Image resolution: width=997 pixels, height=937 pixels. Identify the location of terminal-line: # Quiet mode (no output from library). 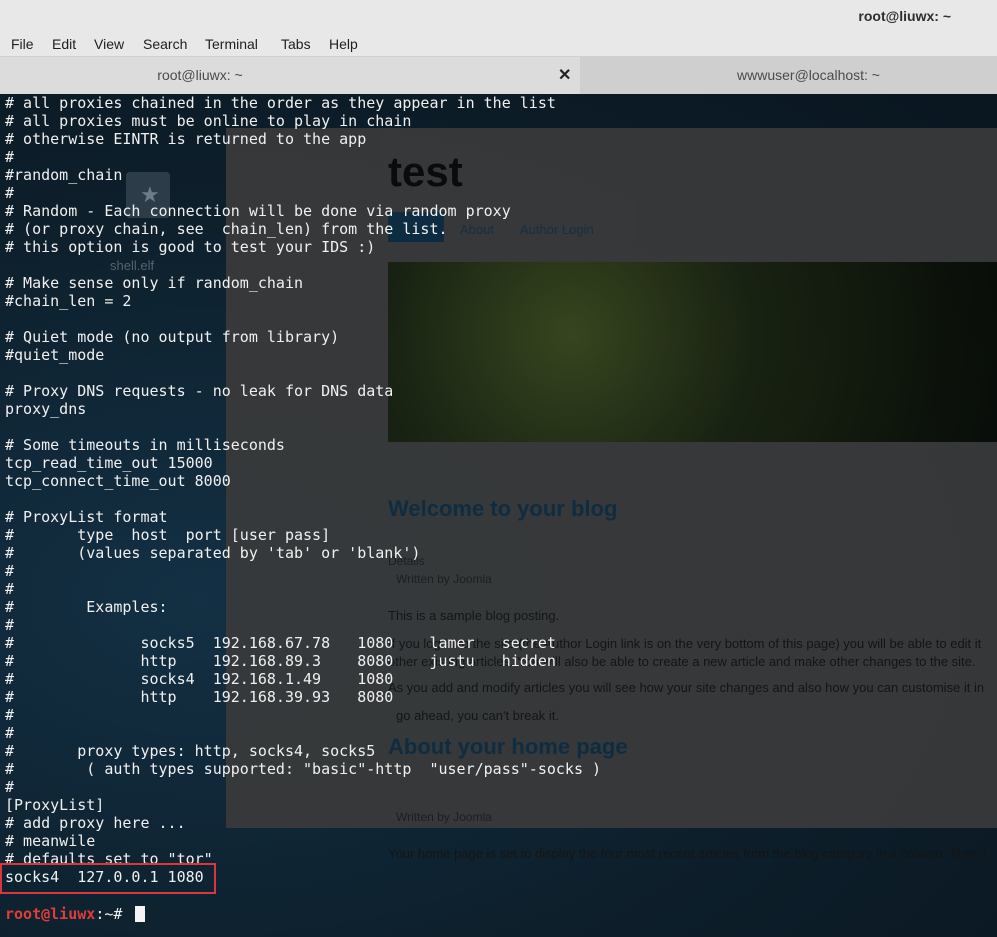
(172, 337).